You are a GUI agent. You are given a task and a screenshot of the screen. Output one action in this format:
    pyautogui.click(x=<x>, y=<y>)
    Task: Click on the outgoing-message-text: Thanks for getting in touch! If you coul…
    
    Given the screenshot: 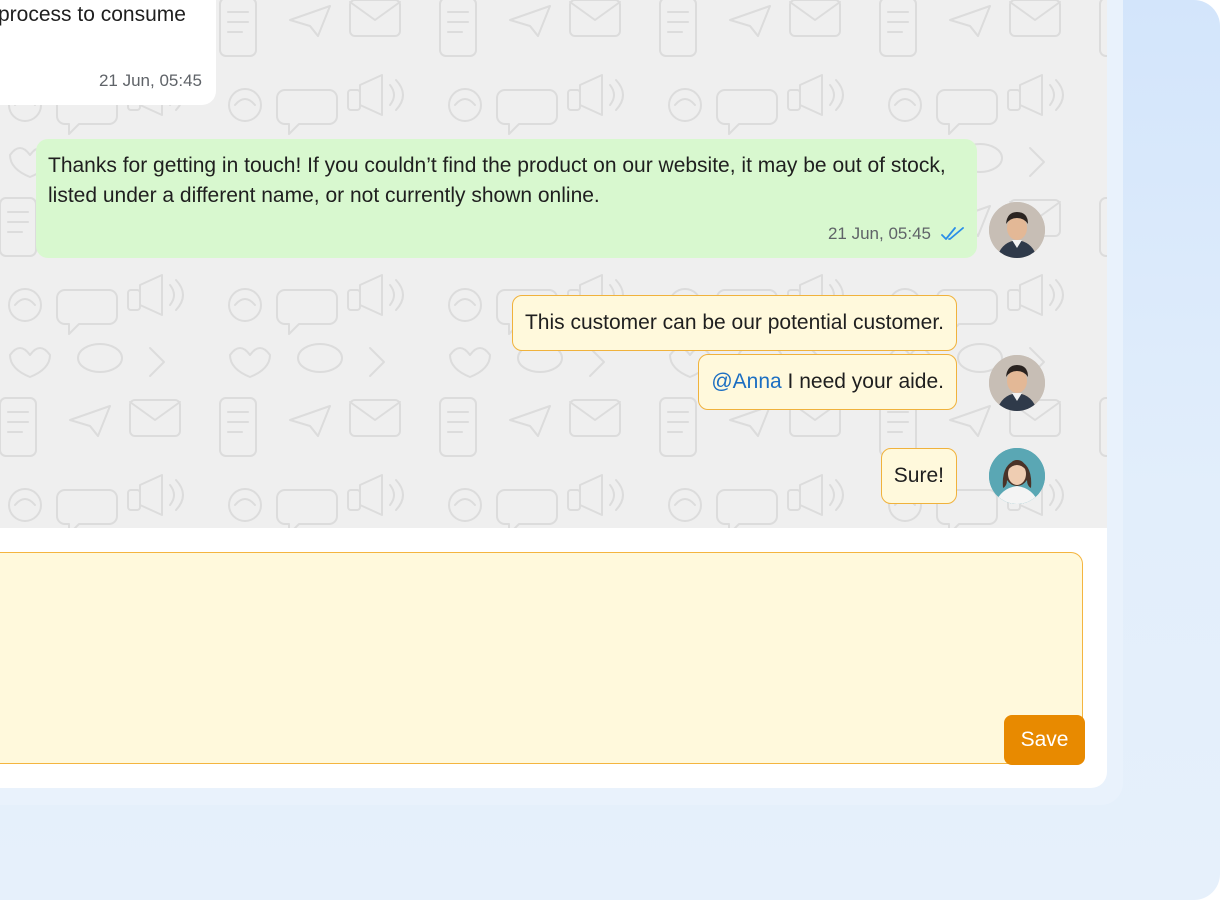 What is the action you would take?
    pyautogui.click(x=497, y=180)
    